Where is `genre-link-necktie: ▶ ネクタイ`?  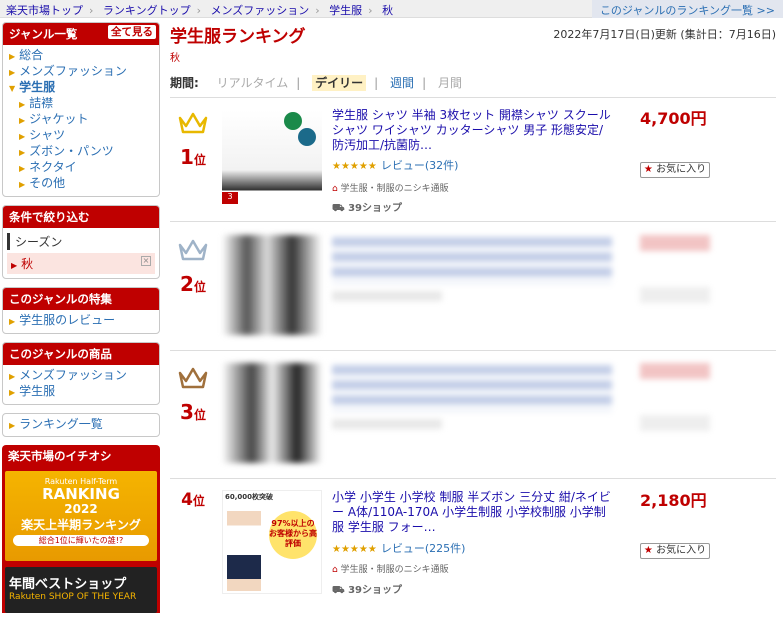
genre-link-necktie: ▶ ネクタイ is located at coordinates (81, 168).